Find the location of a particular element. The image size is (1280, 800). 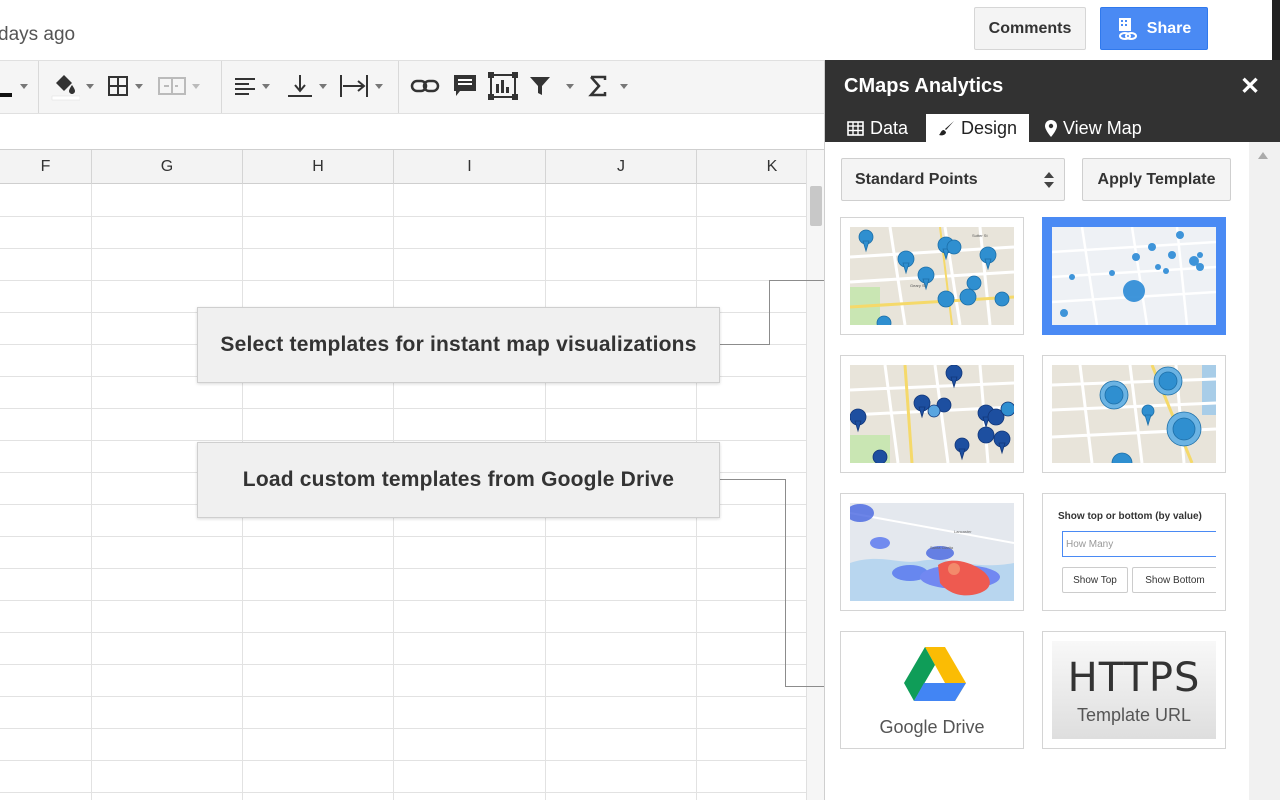

template-url-label: Template URL is located at coordinates (1134, 715).